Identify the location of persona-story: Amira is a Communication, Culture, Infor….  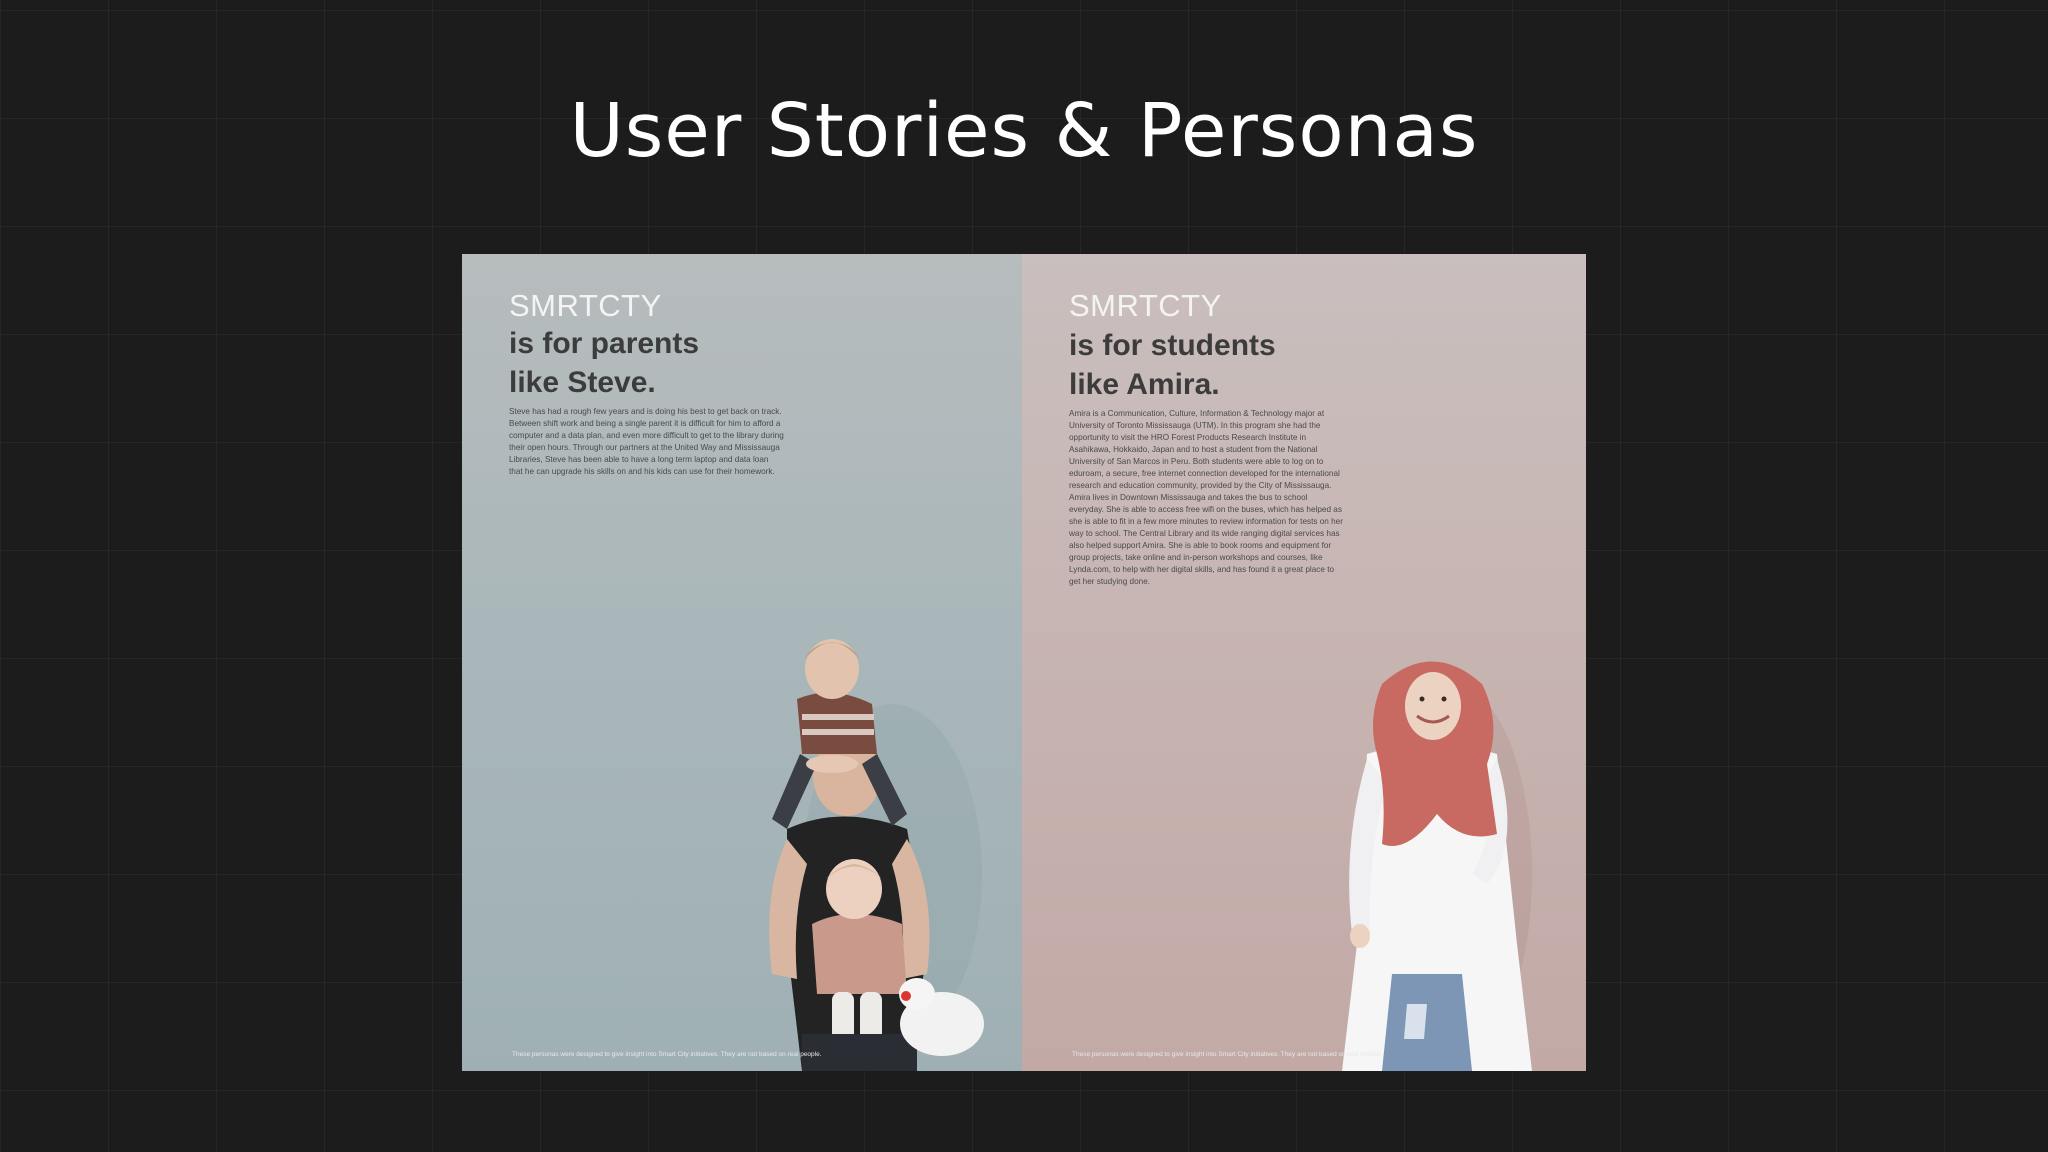
(1206, 497).